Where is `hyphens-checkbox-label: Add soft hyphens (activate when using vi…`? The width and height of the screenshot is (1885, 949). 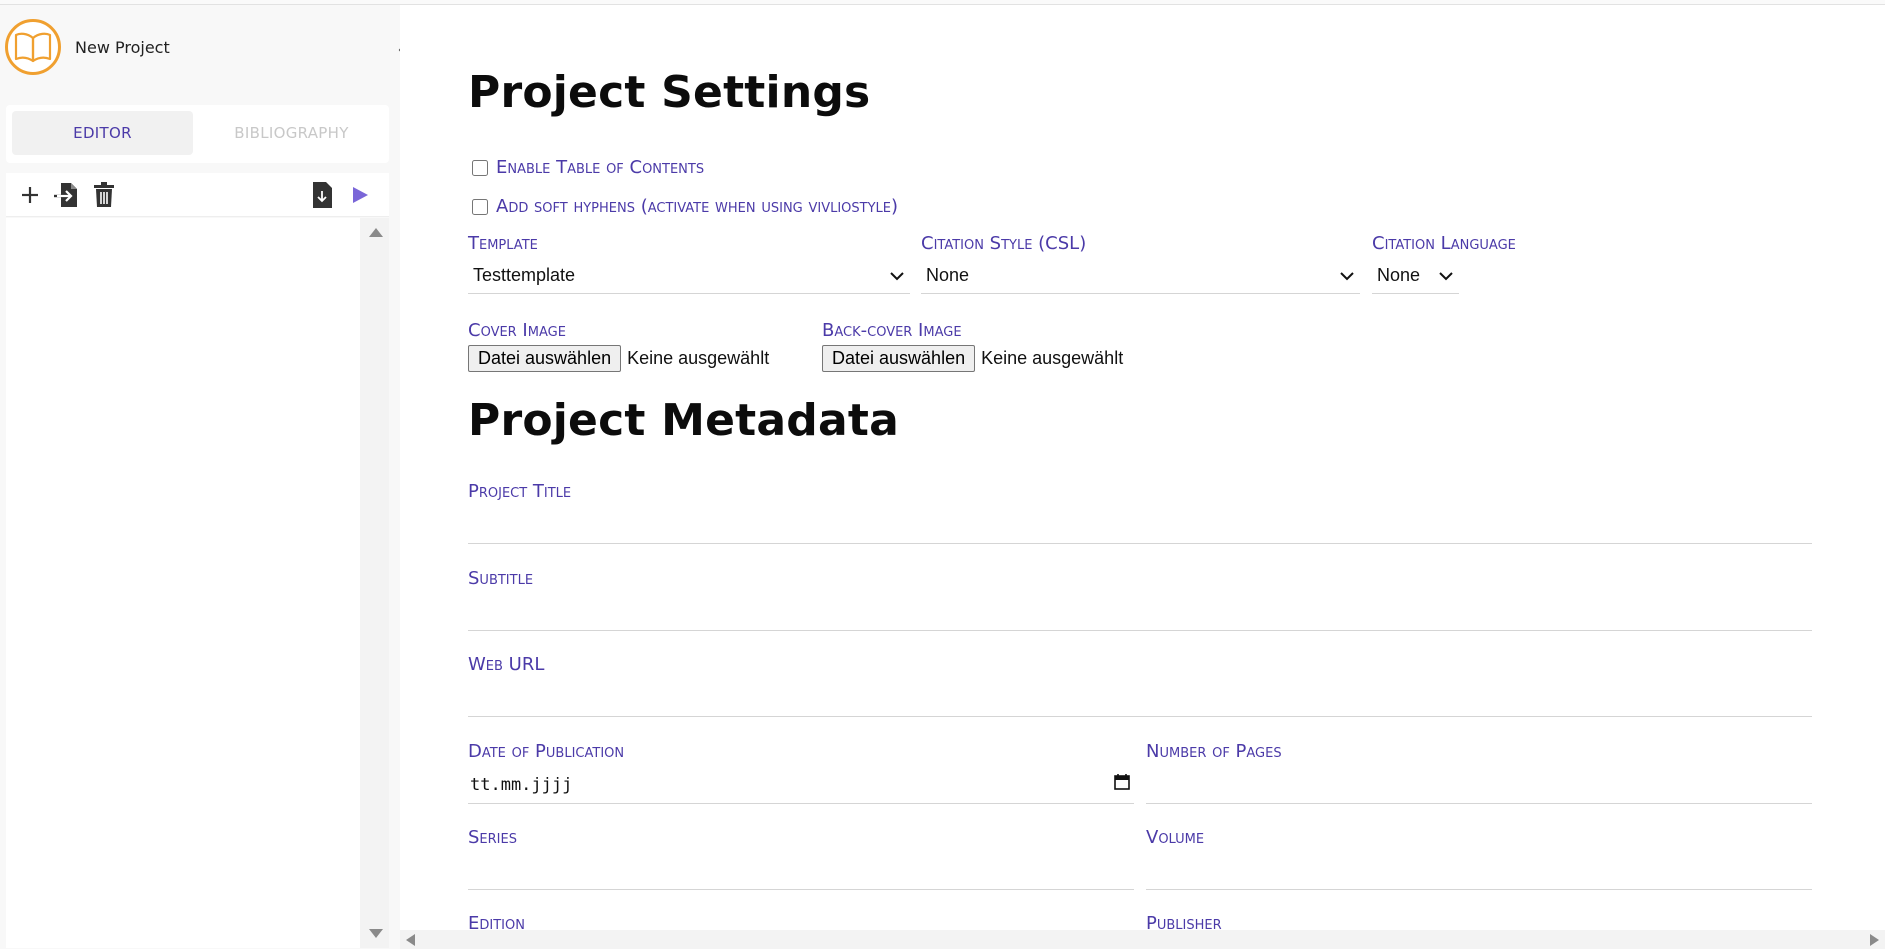
hyphens-checkbox-label: Add soft hyphens (activate when using vi… is located at coordinates (697, 206).